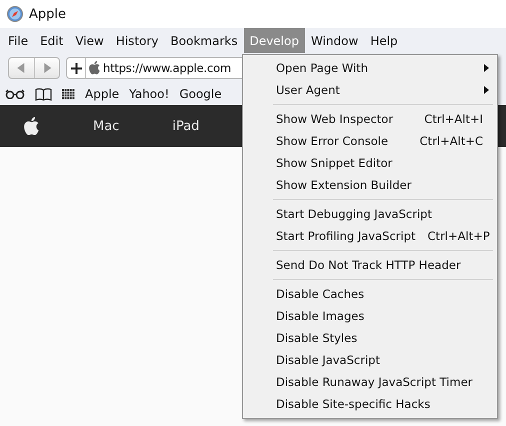 The height and width of the screenshot is (426, 506). I want to click on menu-item: Bookmarks, so click(204, 40).